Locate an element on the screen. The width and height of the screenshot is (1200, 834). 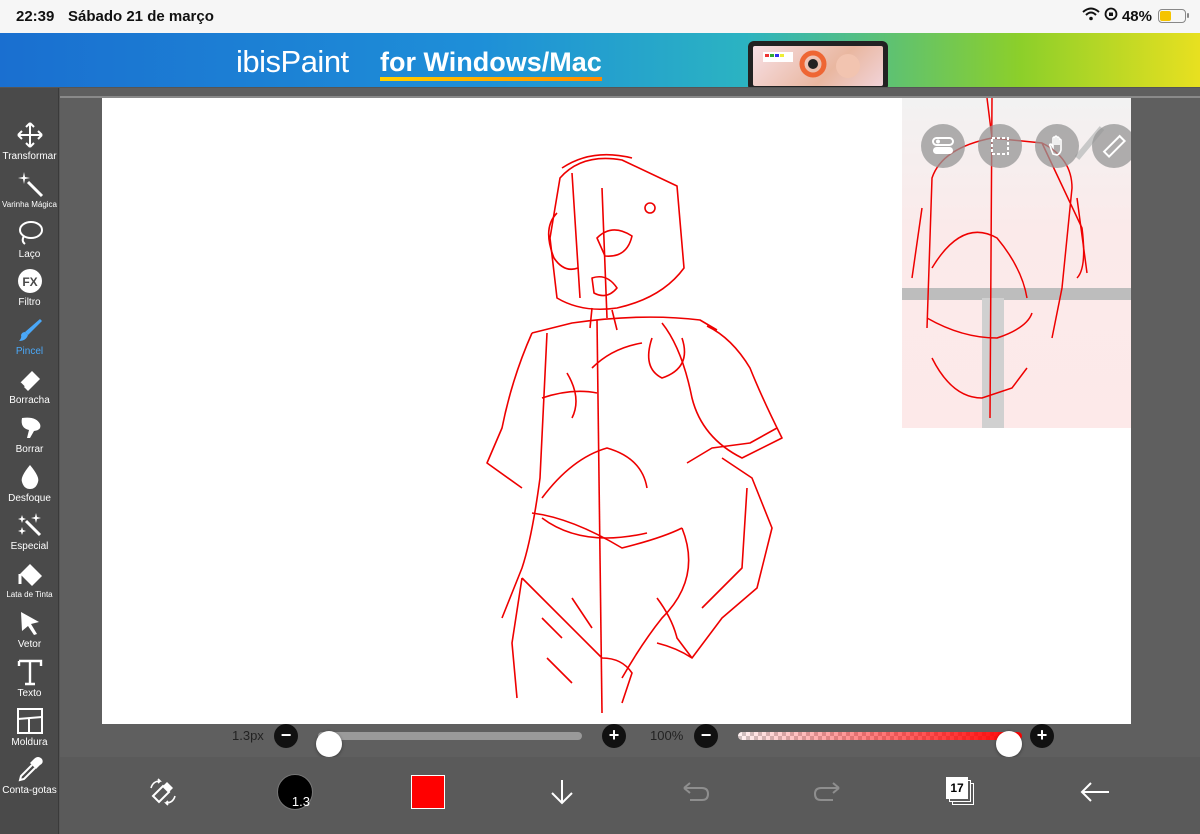
undo-icon is located at coordinates (695, 792).